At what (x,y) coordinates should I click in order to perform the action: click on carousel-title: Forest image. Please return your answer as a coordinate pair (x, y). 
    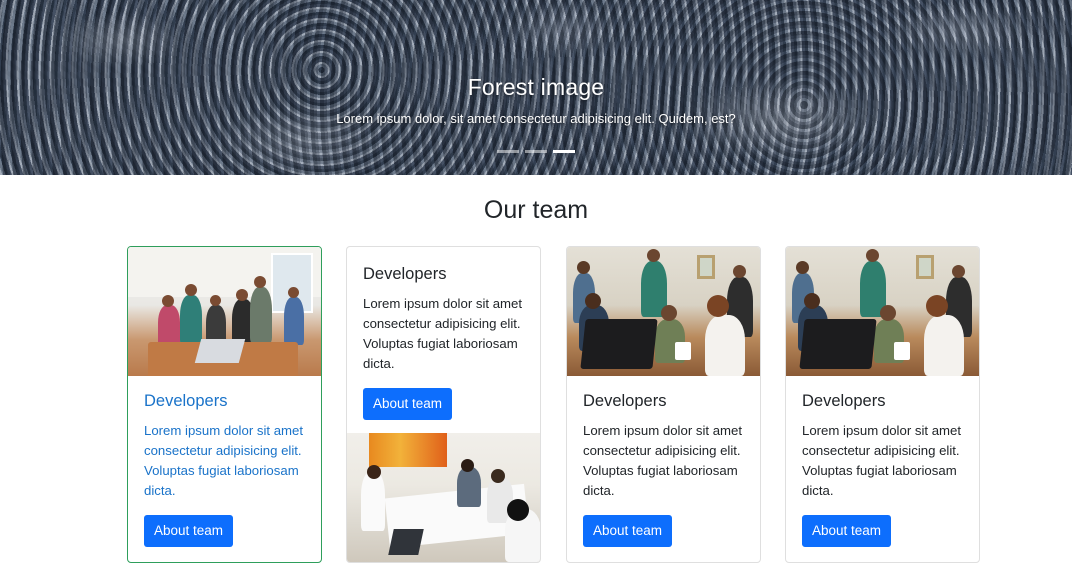
    Looking at the image, I should click on (536, 87).